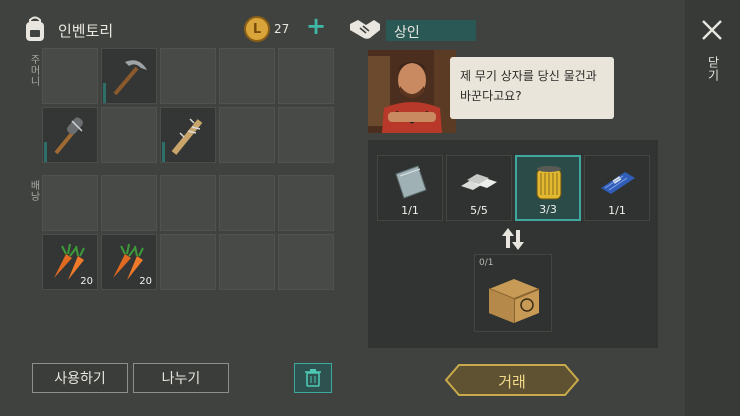 The image size is (740, 416). I want to click on oil-filter-icon, so click(549, 183).